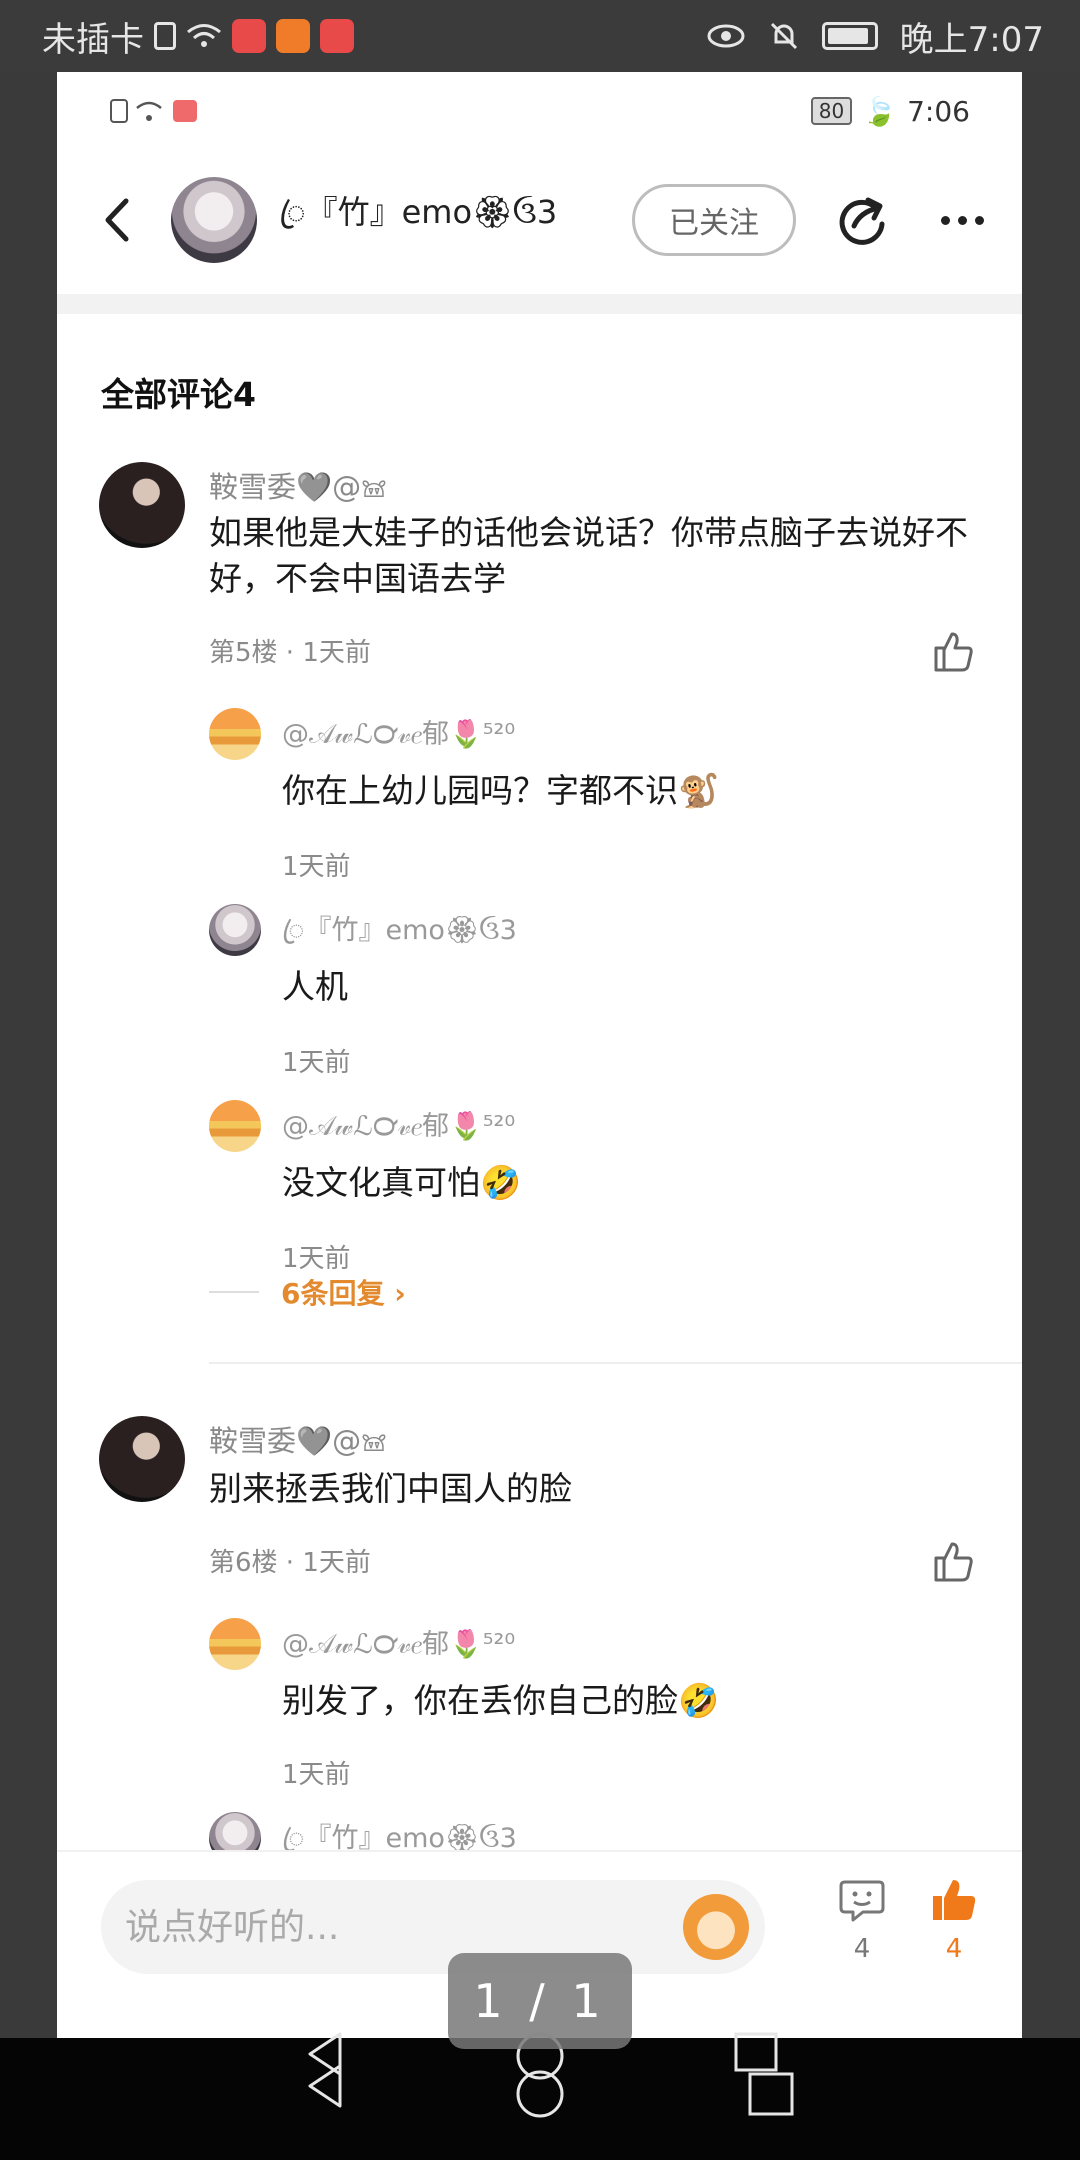 This screenshot has height=2160, width=1080. I want to click on nav-recents-icon, so click(765, 2075).